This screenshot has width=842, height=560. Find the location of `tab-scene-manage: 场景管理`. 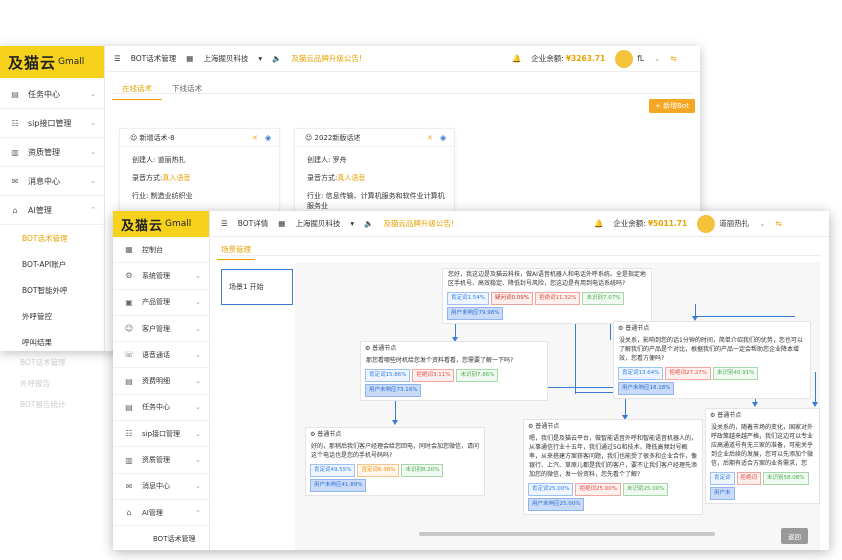

tab-scene-manage: 场景管理 is located at coordinates (236, 250).